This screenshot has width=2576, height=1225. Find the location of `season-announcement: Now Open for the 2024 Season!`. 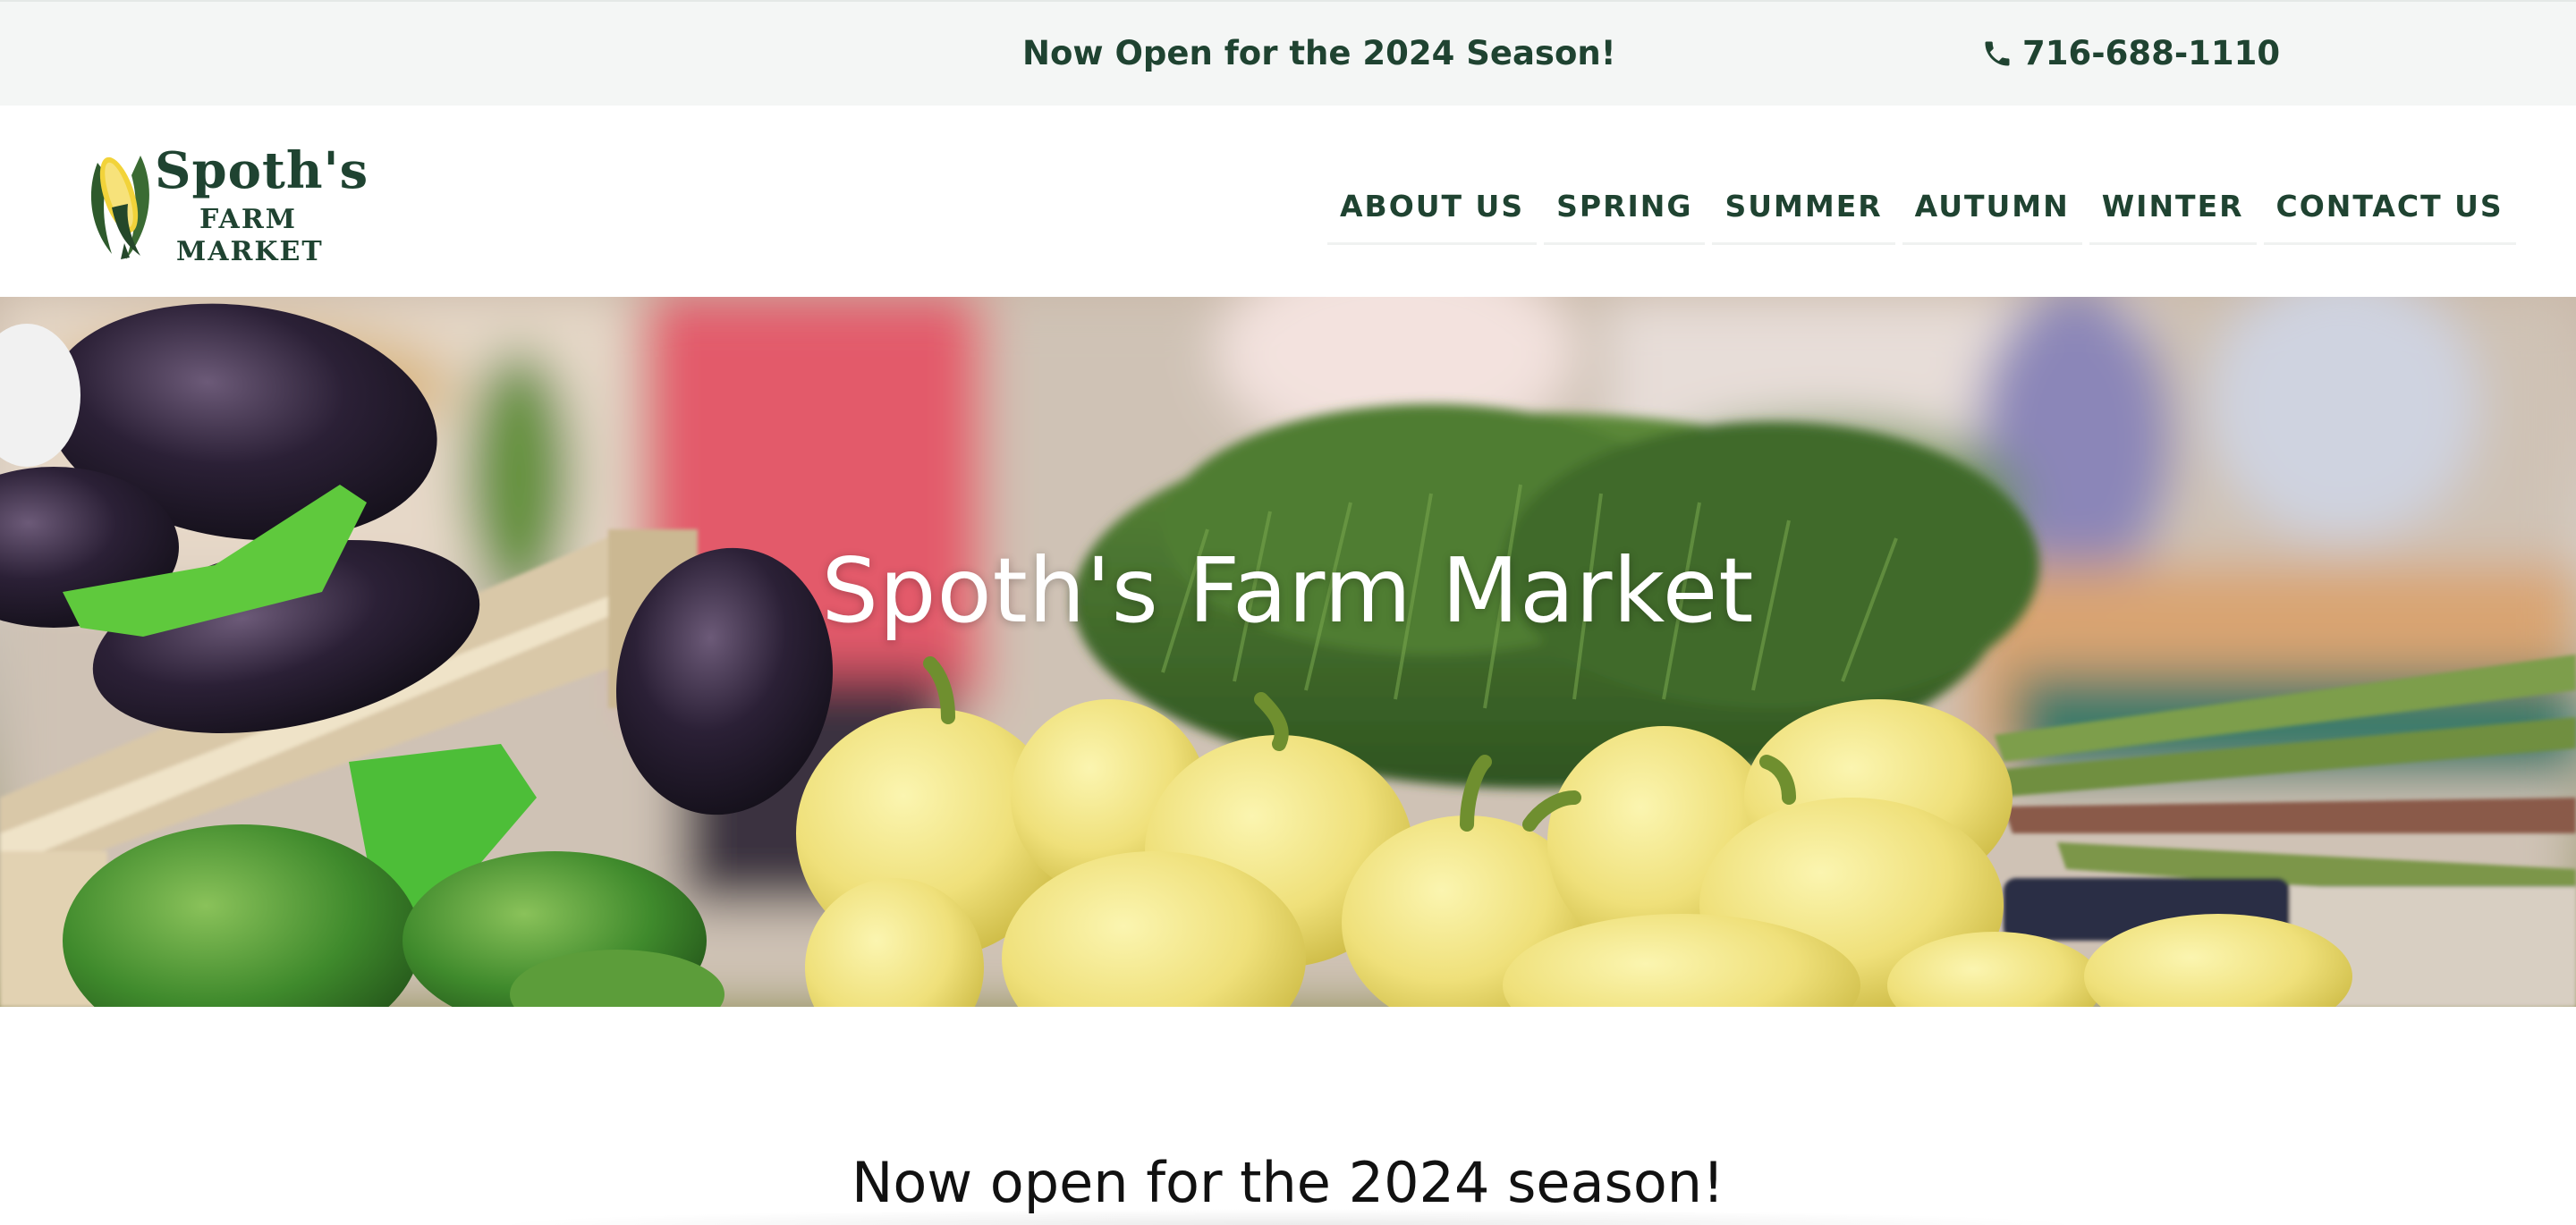

season-announcement: Now Open for the 2024 Season! is located at coordinates (1319, 53).